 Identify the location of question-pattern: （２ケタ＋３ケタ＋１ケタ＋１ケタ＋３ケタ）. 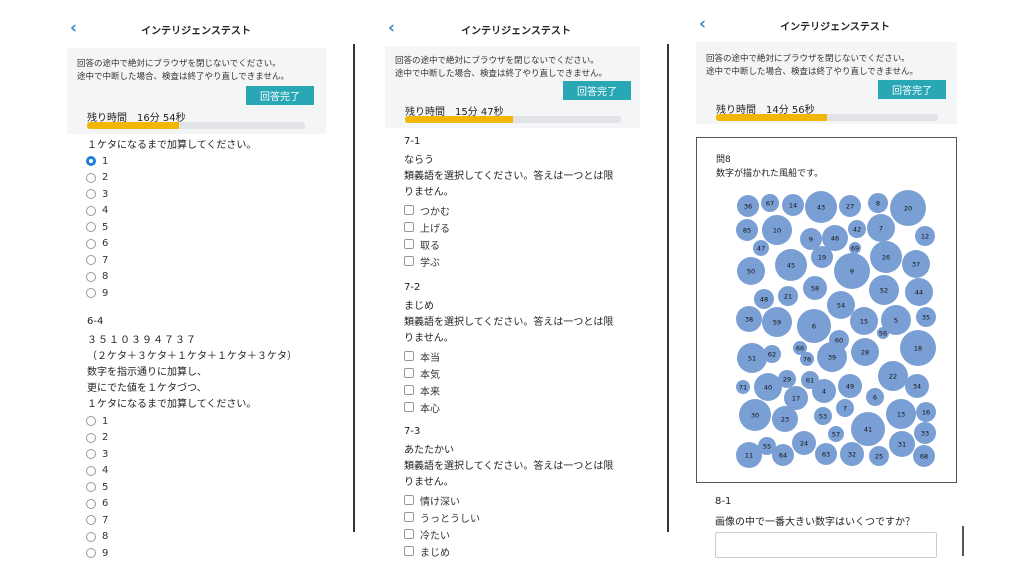
(192, 356).